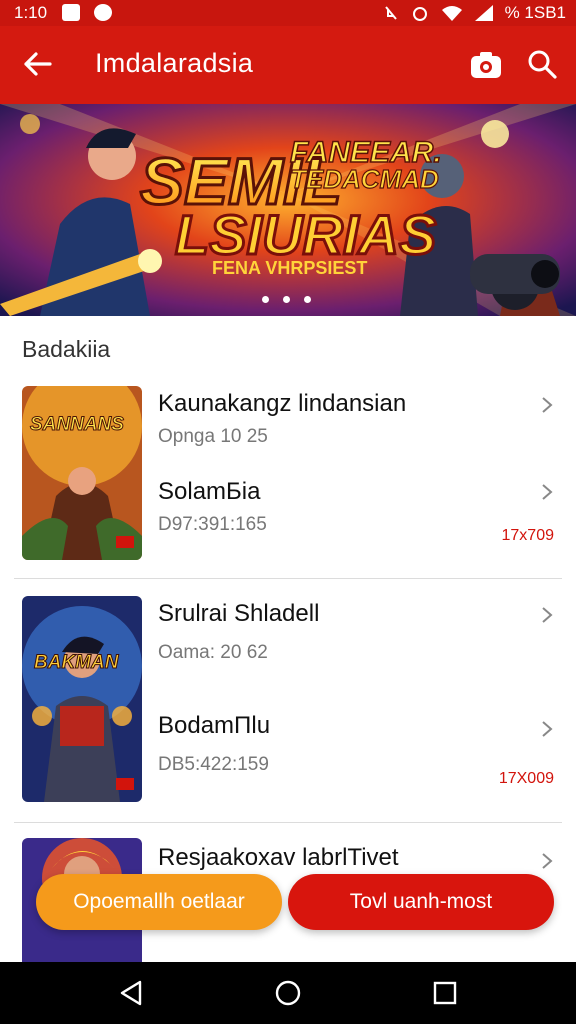 This screenshot has height=1024, width=576. Describe the element at coordinates (82, 473) in the screenshot. I see `game-thumbnail: SANNANS` at that location.